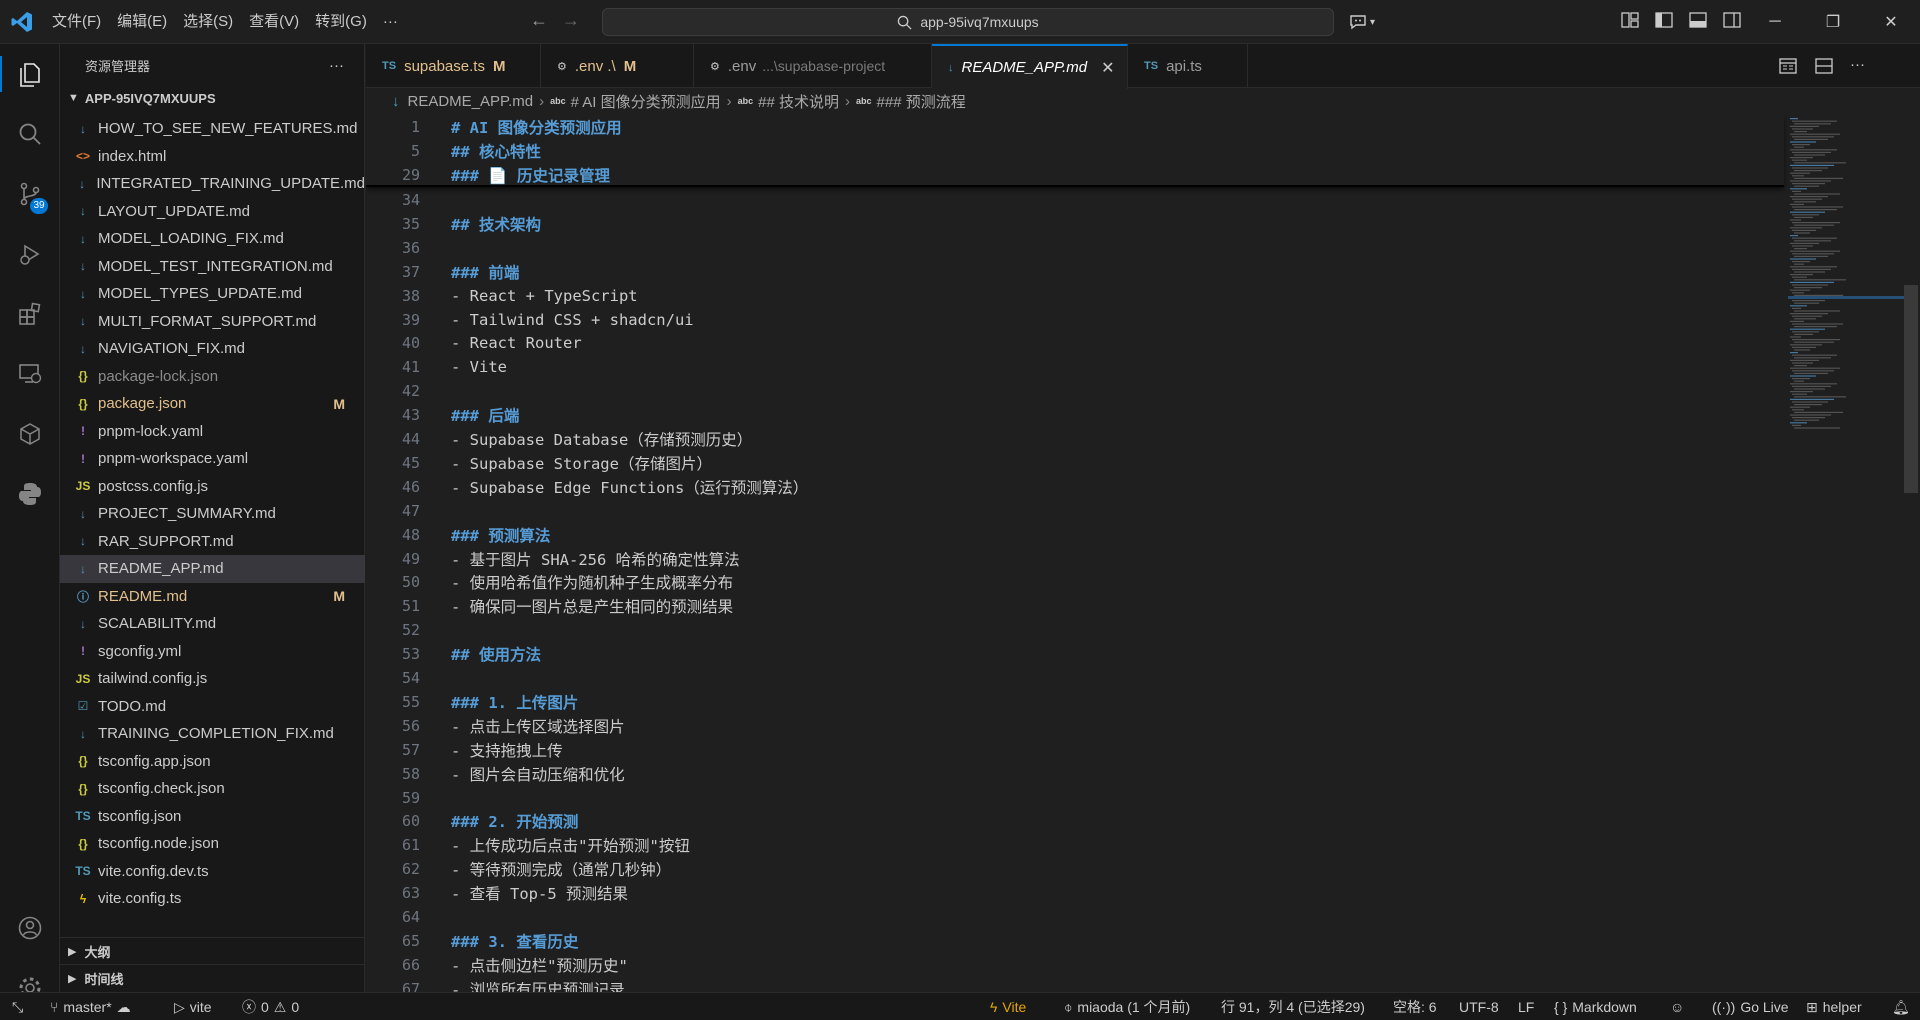 Image resolution: width=1920 pixels, height=1020 pixels. What do you see at coordinates (30, 314) in the screenshot?
I see `extensions-activity` at bounding box center [30, 314].